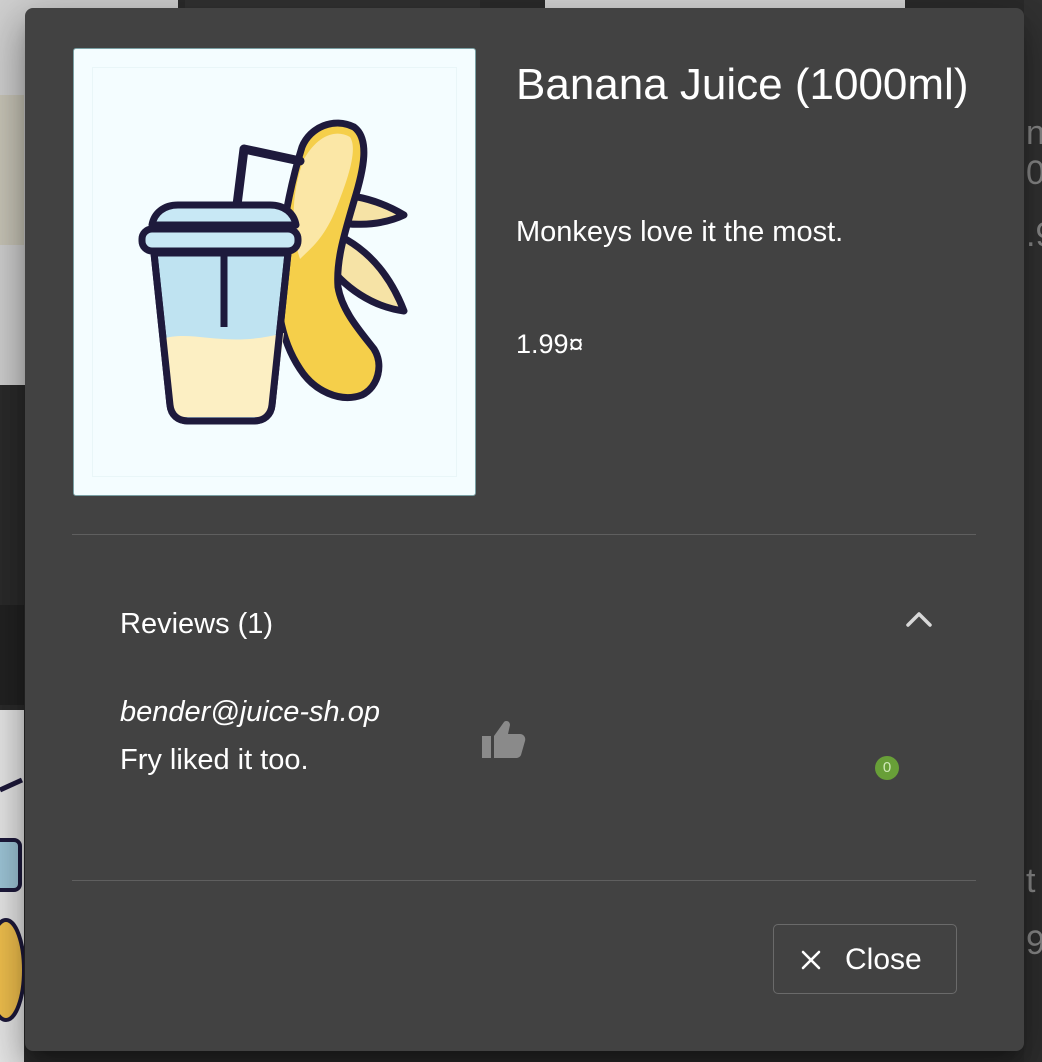  I want to click on divider-top, so click(524, 534).